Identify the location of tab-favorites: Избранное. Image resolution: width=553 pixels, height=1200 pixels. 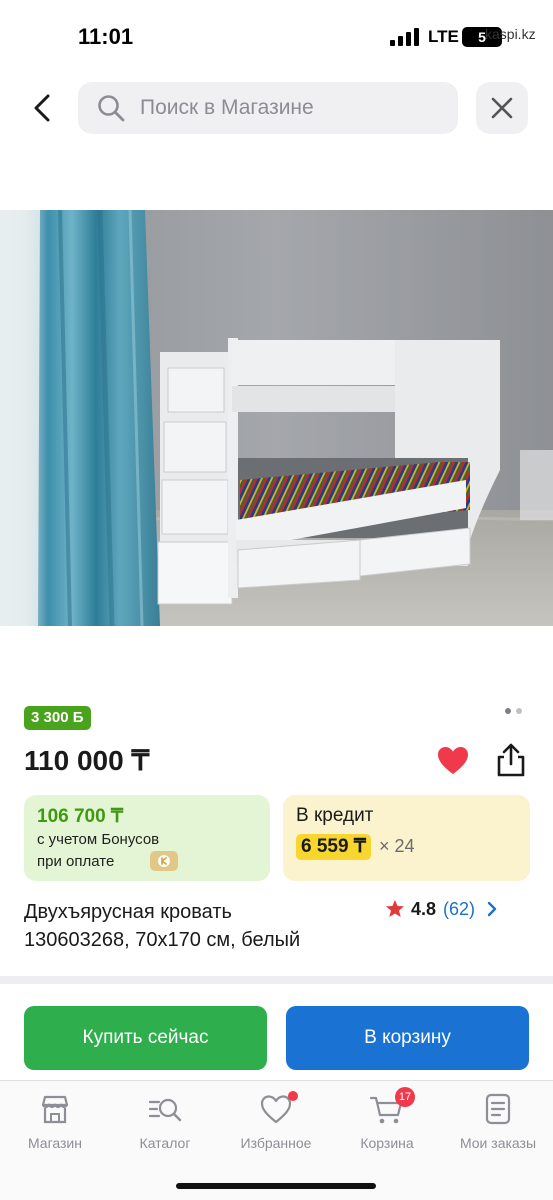
(276, 1121).